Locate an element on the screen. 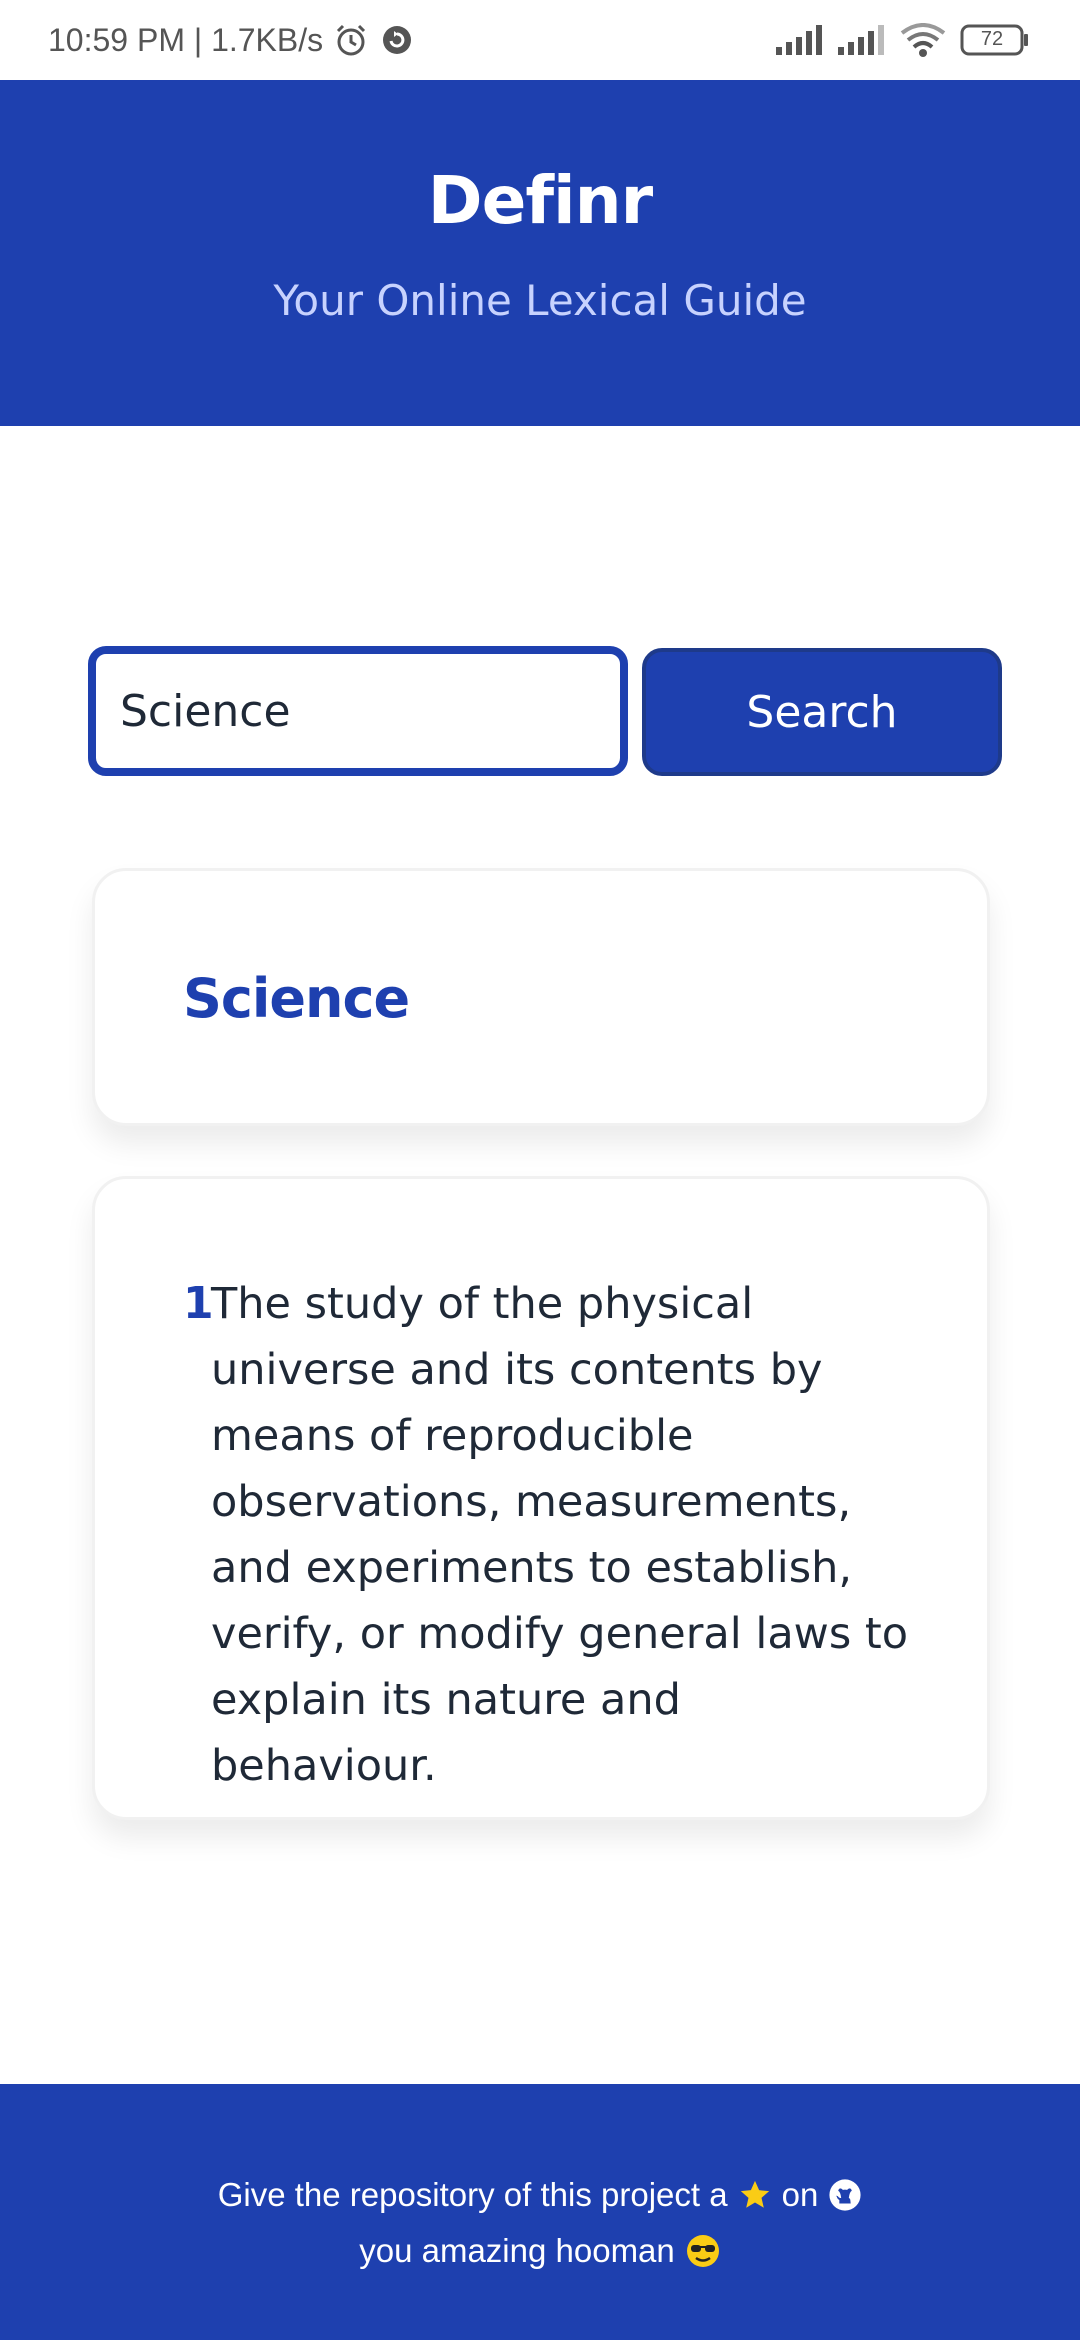 The image size is (1080, 2340). footer-line-1: Give the repository of this project a on is located at coordinates (540, 2195).